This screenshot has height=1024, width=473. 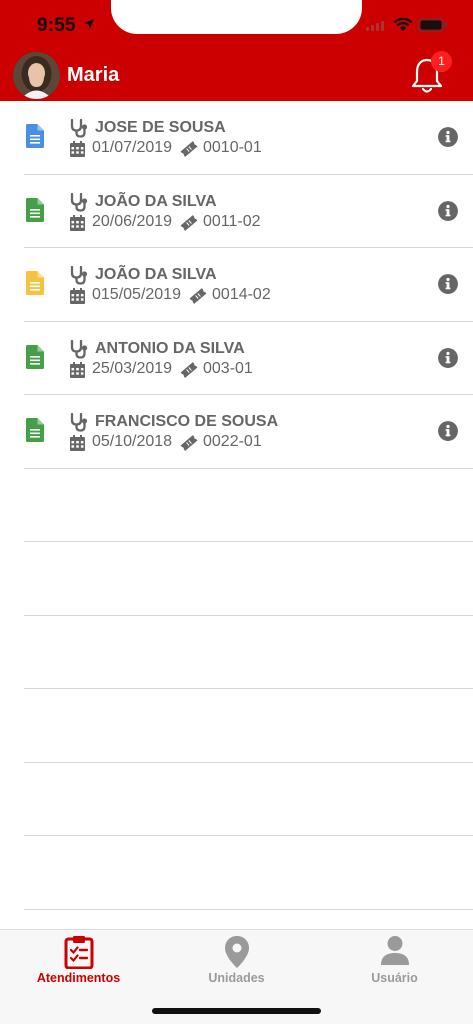 What do you see at coordinates (375, 26) in the screenshot?
I see `cellular-signal-icon` at bounding box center [375, 26].